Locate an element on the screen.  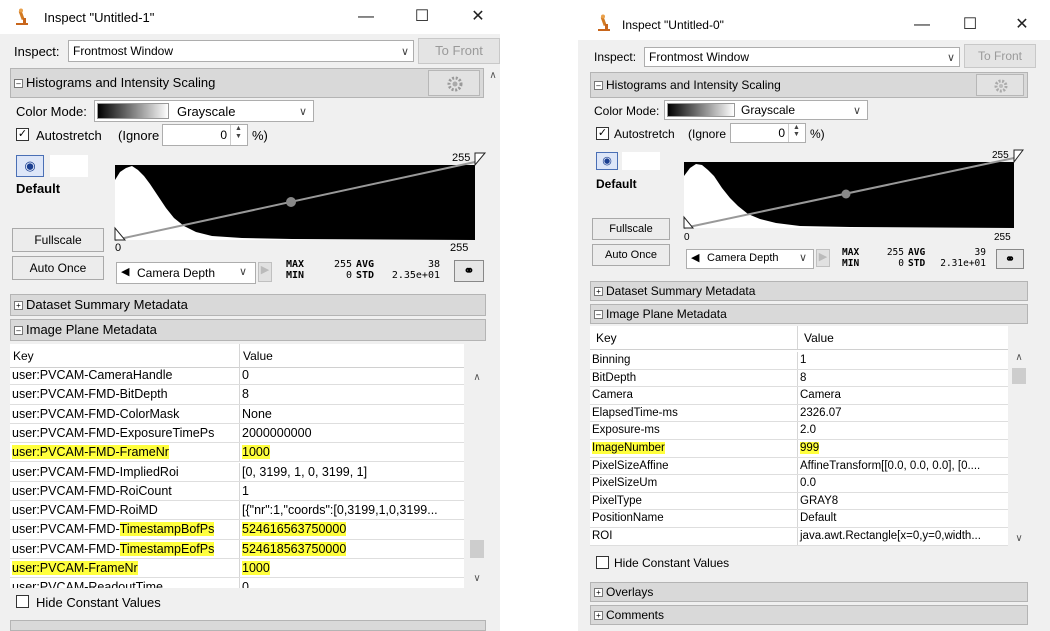
max-label: MAX is located at coordinates (851, 252).